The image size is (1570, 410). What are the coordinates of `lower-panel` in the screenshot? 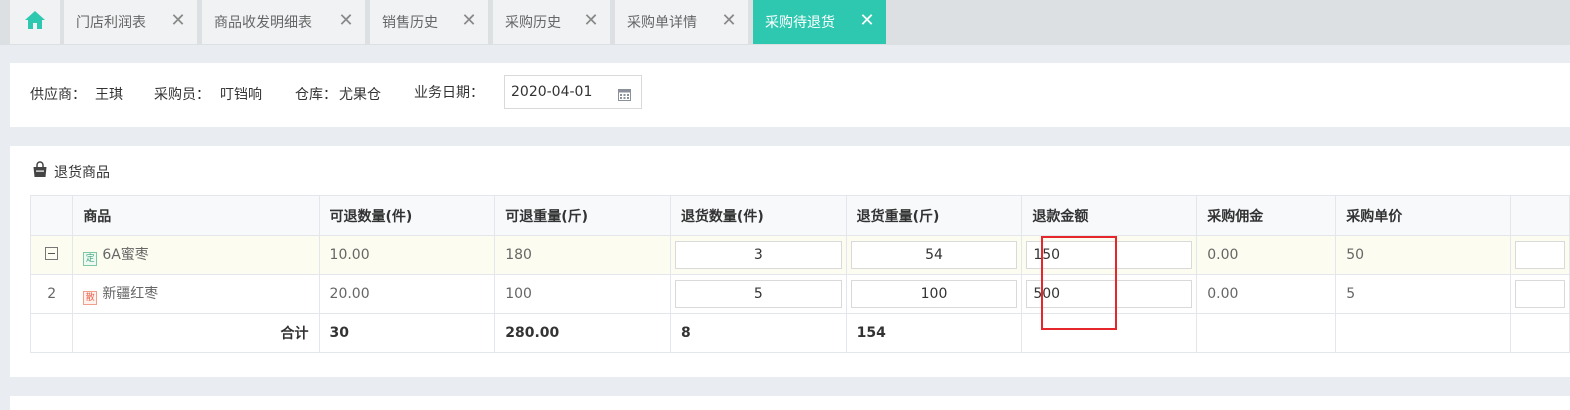 It's located at (790, 403).